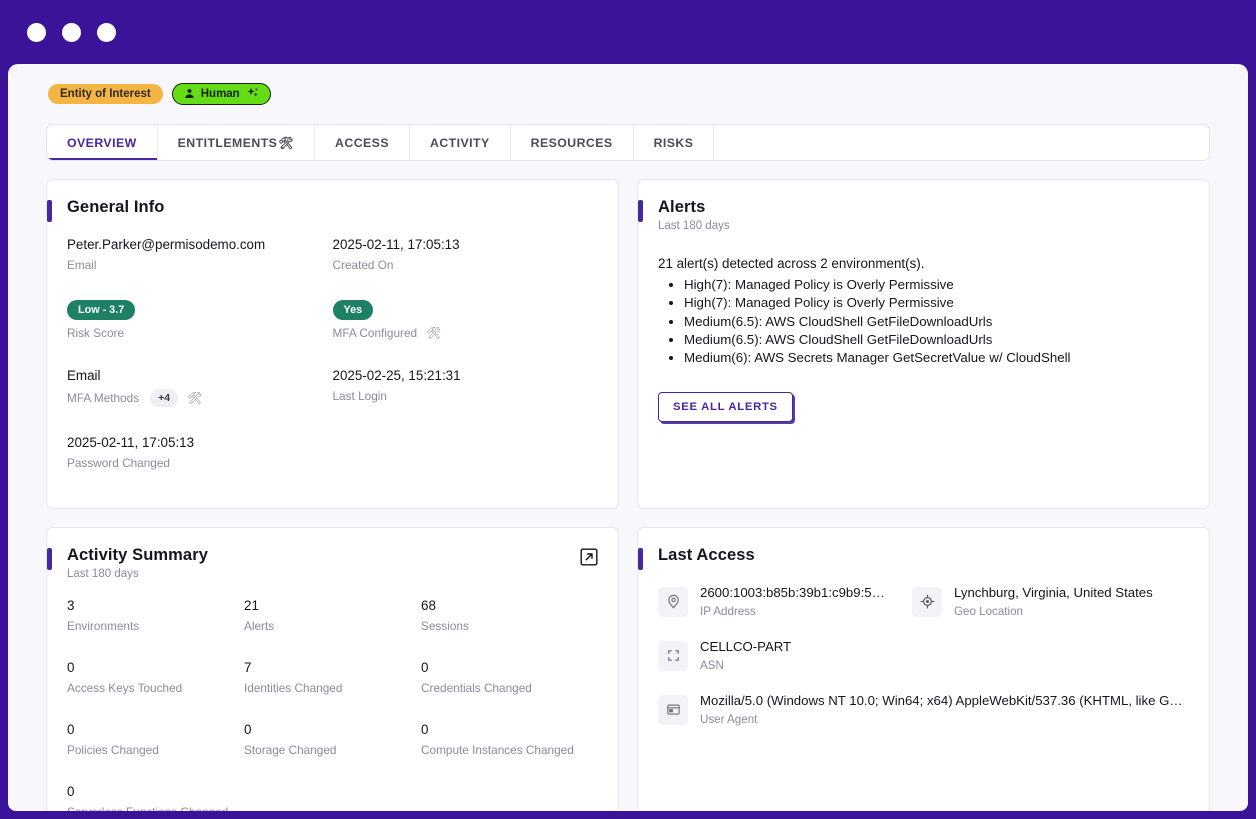 This screenshot has height=819, width=1256. What do you see at coordinates (729, 719) in the screenshot?
I see `user-agent-label: User Agent` at bounding box center [729, 719].